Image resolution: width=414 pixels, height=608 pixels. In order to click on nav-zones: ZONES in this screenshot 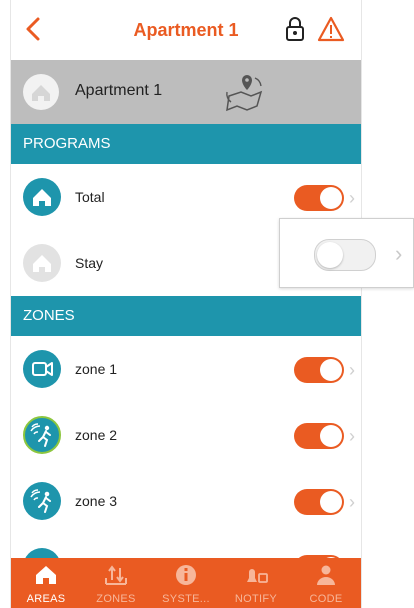, I will do `click(116, 583)`.